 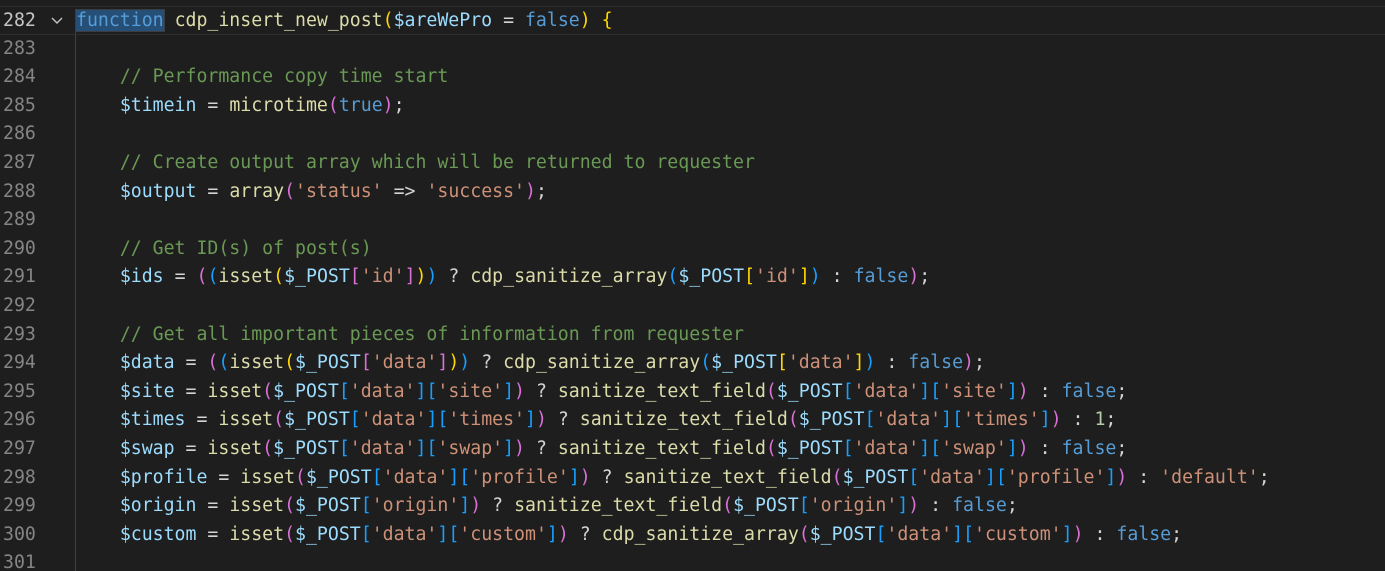 What do you see at coordinates (692, 306) in the screenshot?
I see `code-line: 292` at bounding box center [692, 306].